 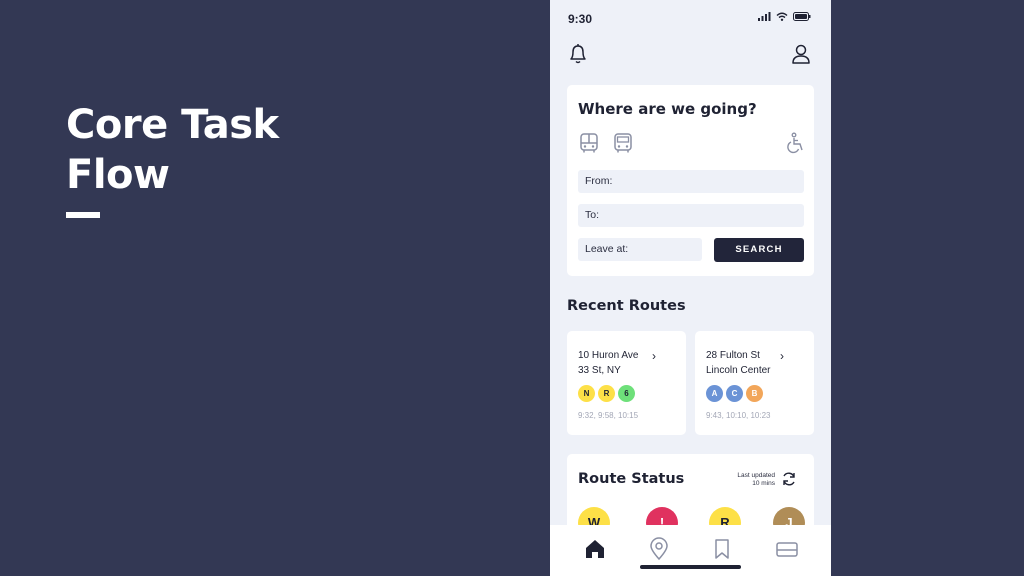 I want to click on route-times: 9:43, 10:10, 10:23, so click(x=738, y=415).